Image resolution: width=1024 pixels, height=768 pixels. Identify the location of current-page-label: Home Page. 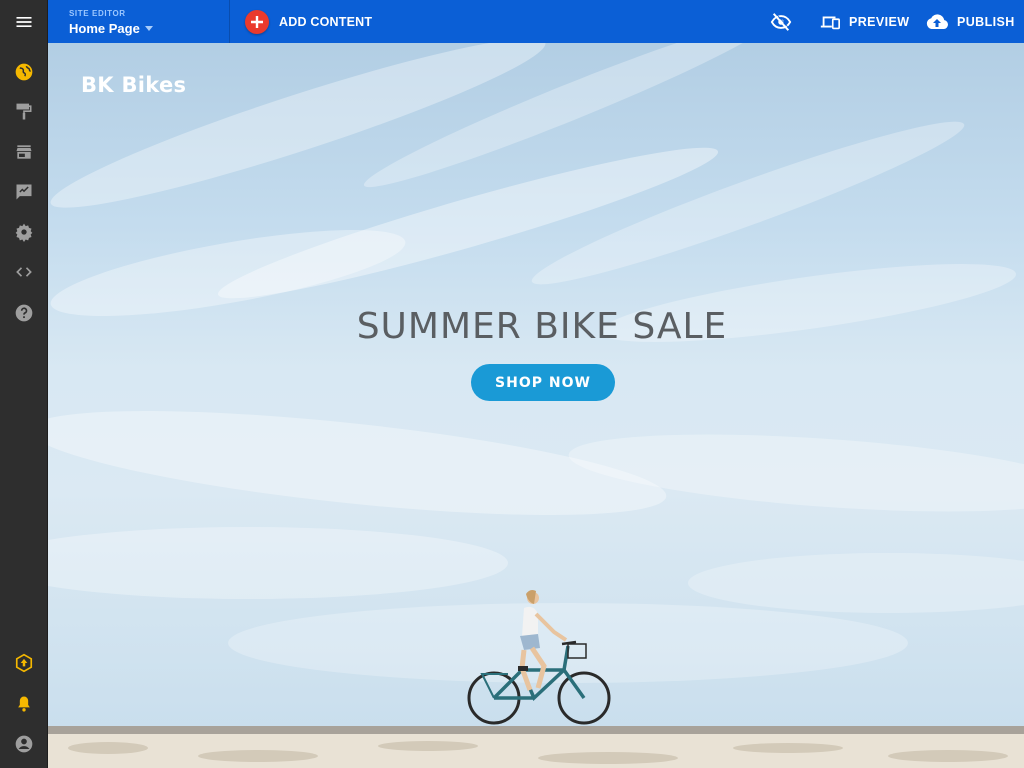
(104, 28).